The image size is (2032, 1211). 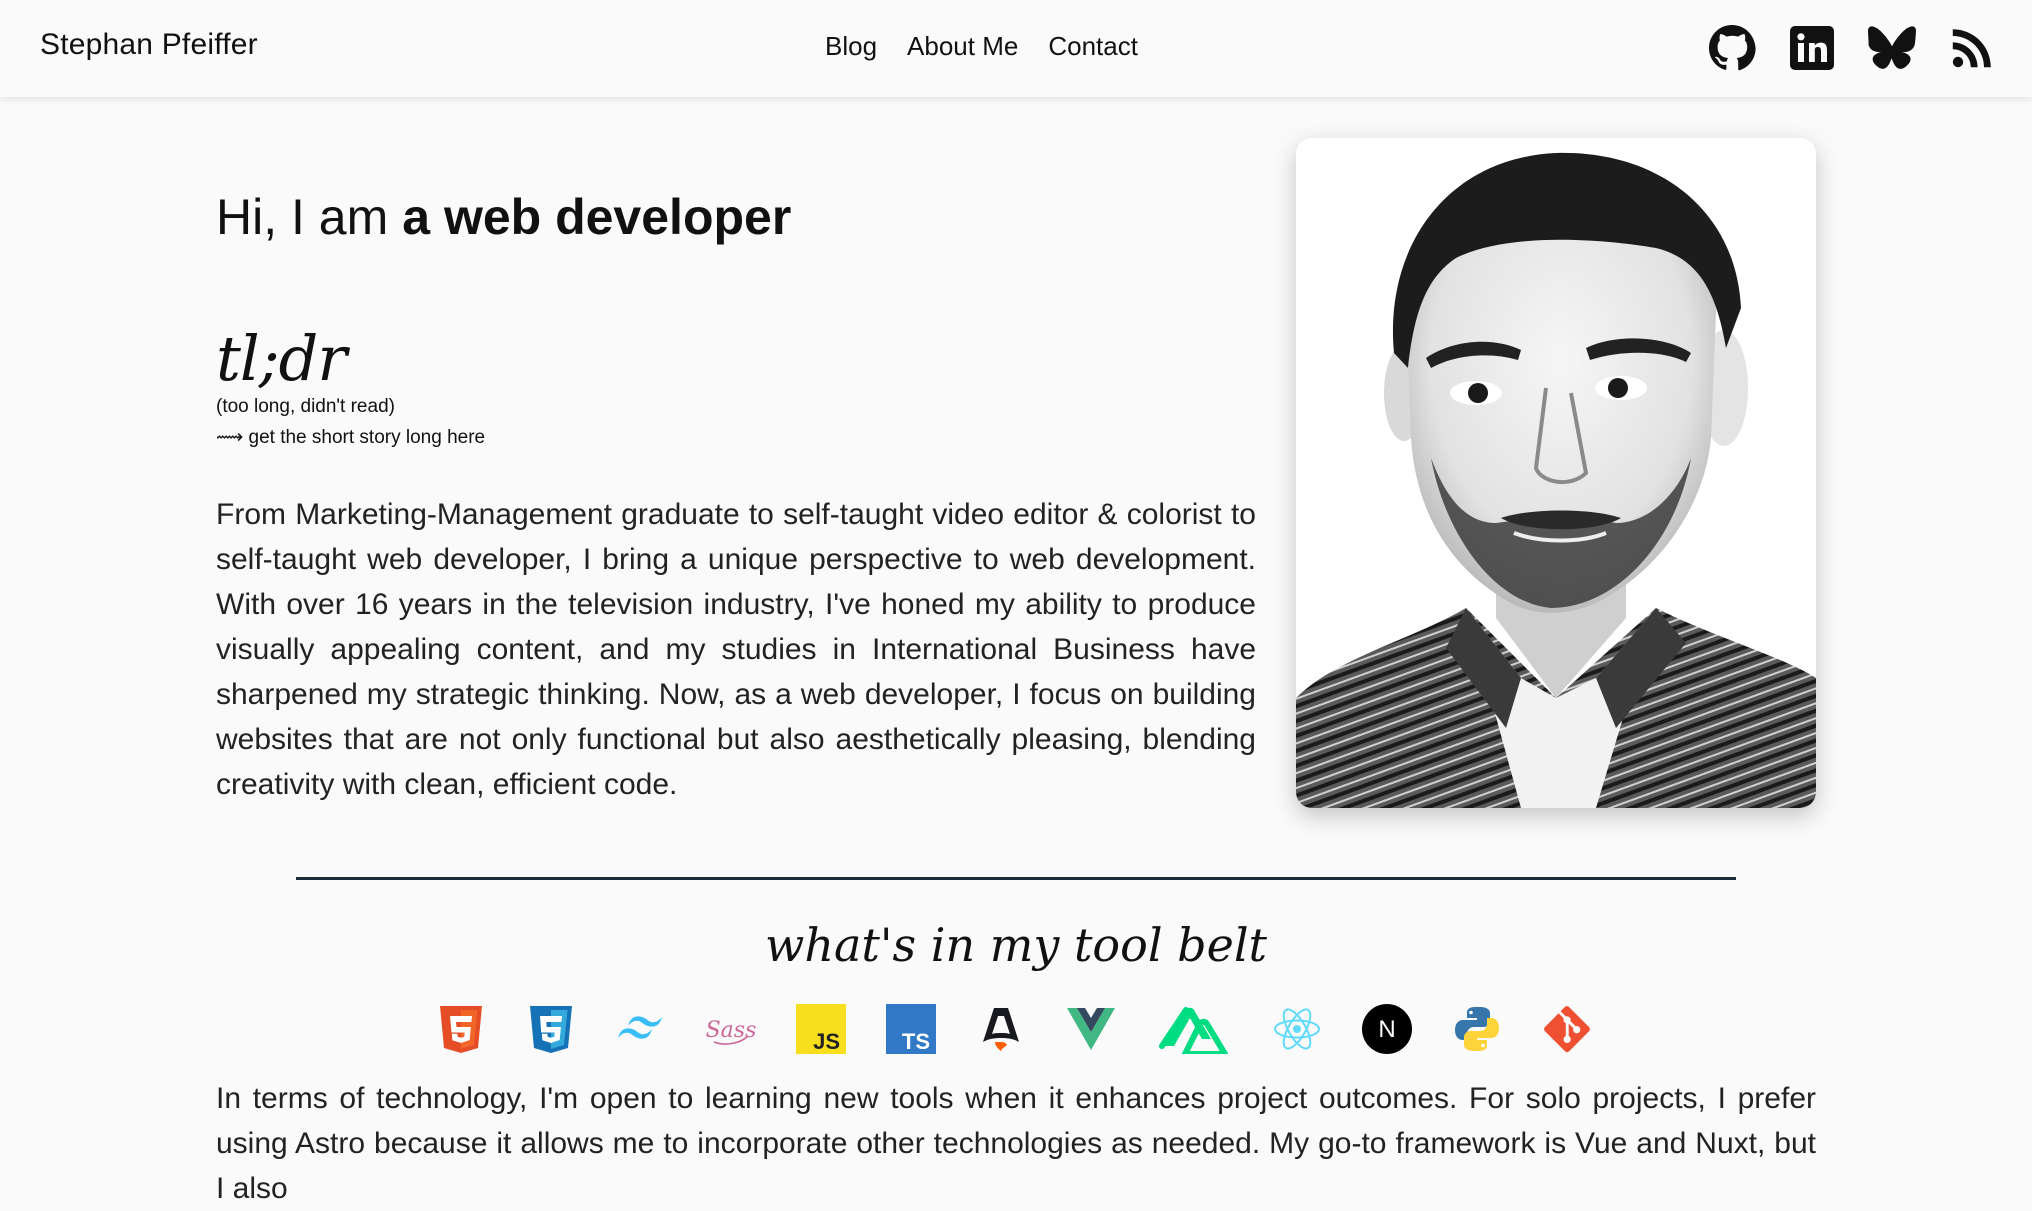 I want to click on git-icon, so click(x=1567, y=1029).